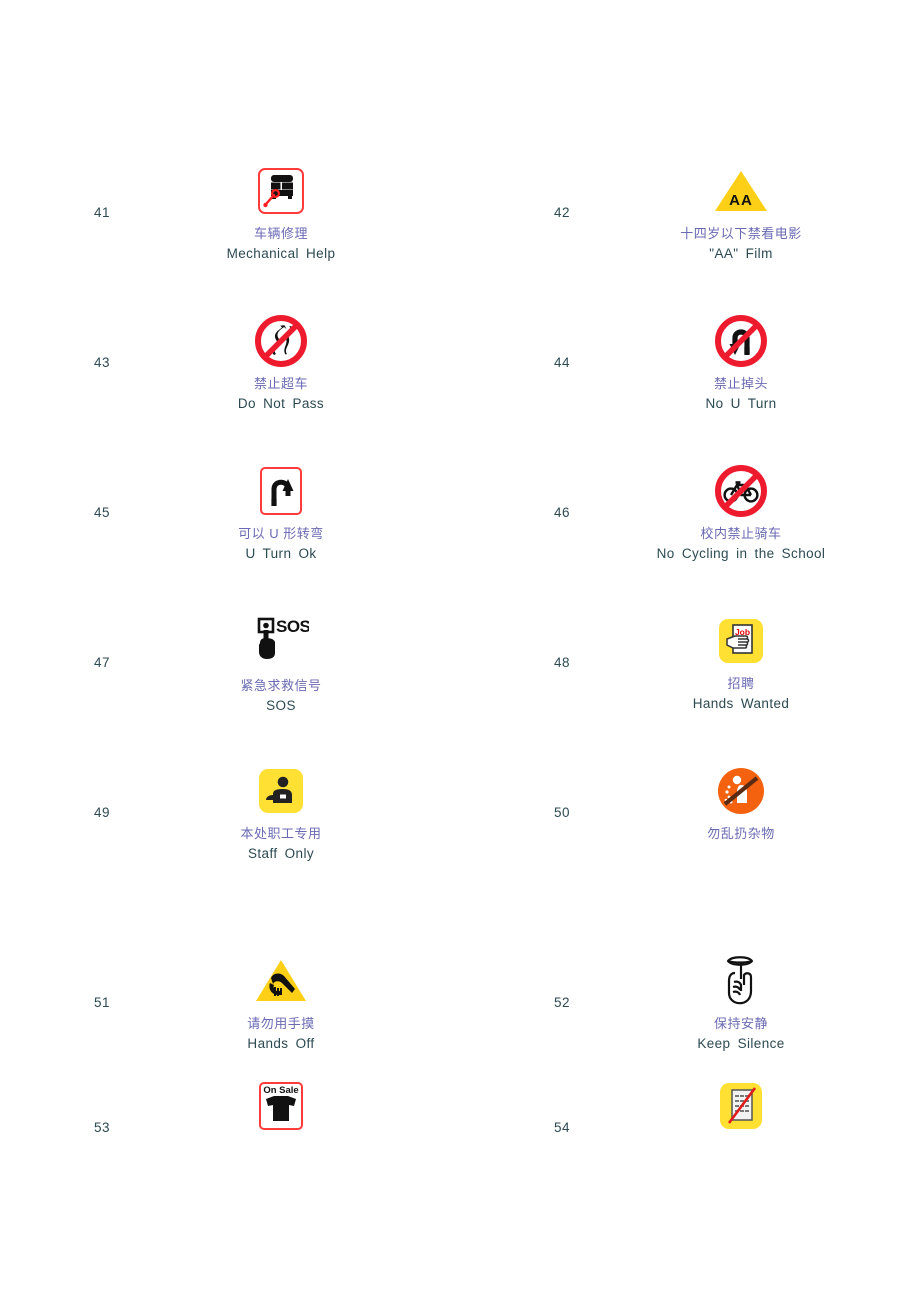 Image resolution: width=920 pixels, height=1302 pixels. What do you see at coordinates (741, 253) in the screenshot?
I see `sign-caption-en: "AA" Film` at bounding box center [741, 253].